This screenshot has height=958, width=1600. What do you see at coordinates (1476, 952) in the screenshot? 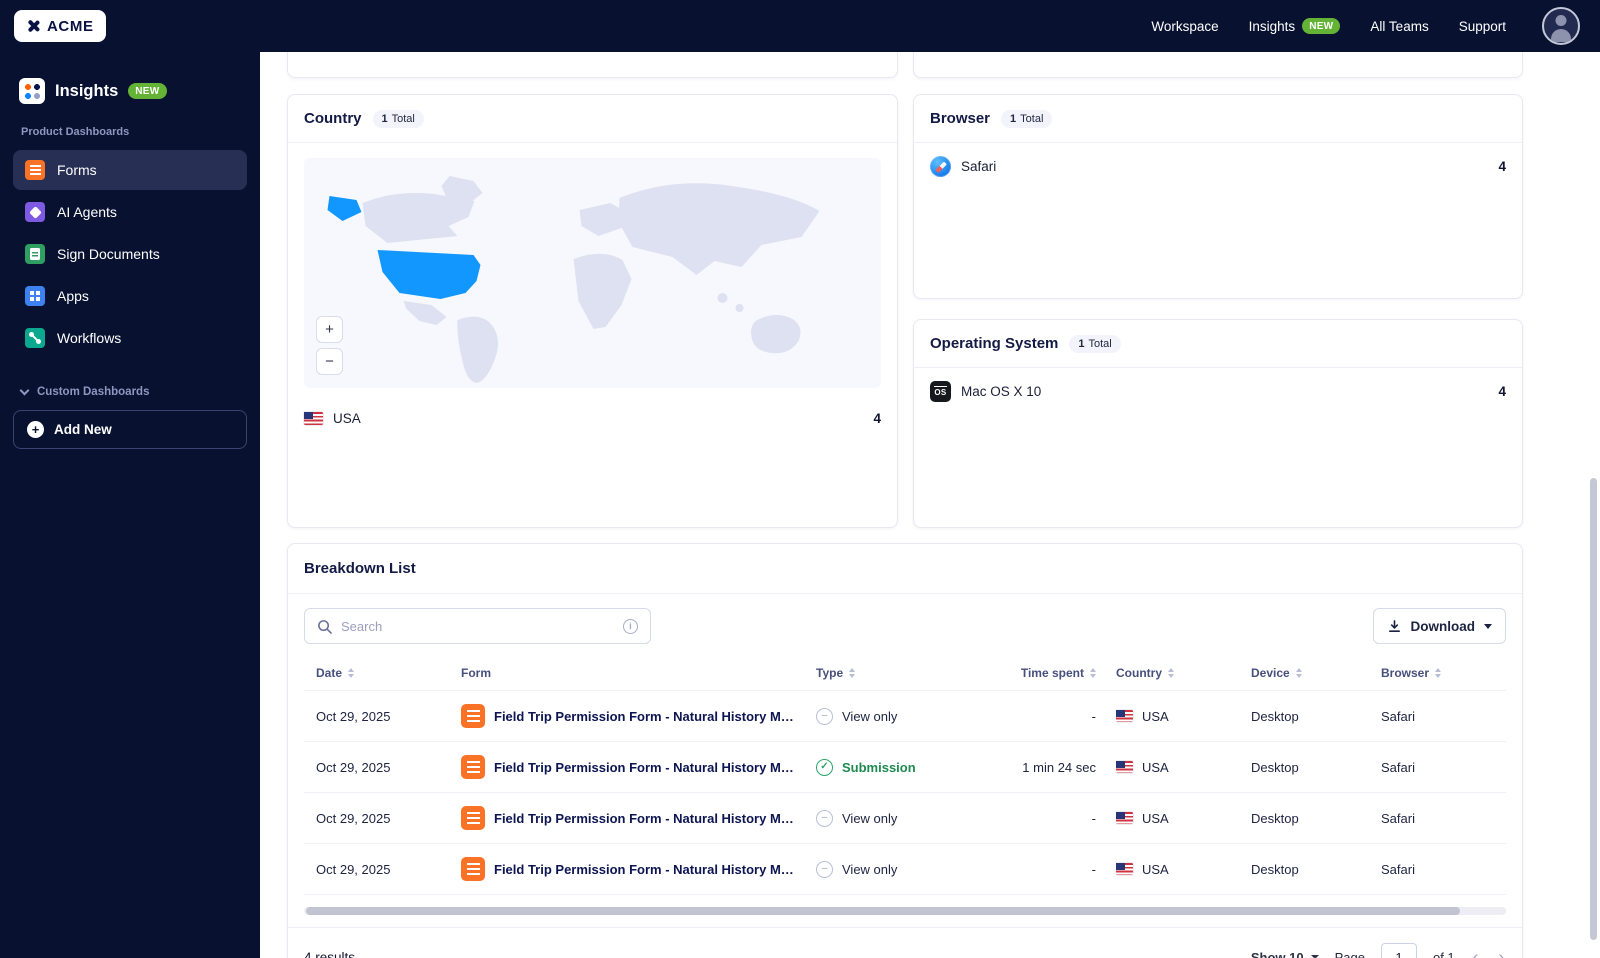
I see `previous-page-button: ‹` at bounding box center [1476, 952].